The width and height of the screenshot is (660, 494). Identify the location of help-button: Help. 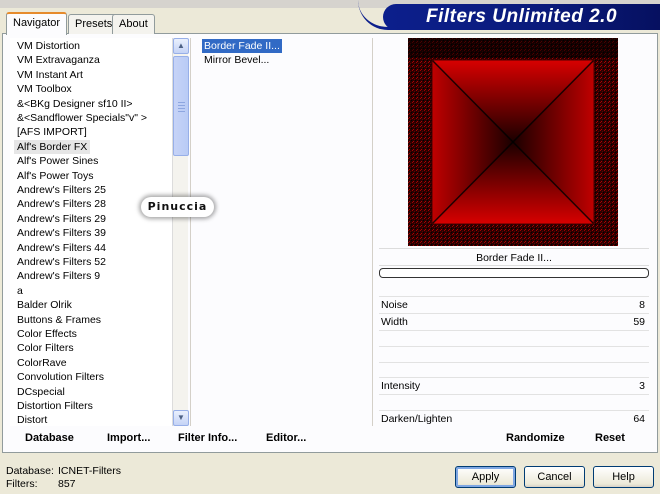
(623, 477).